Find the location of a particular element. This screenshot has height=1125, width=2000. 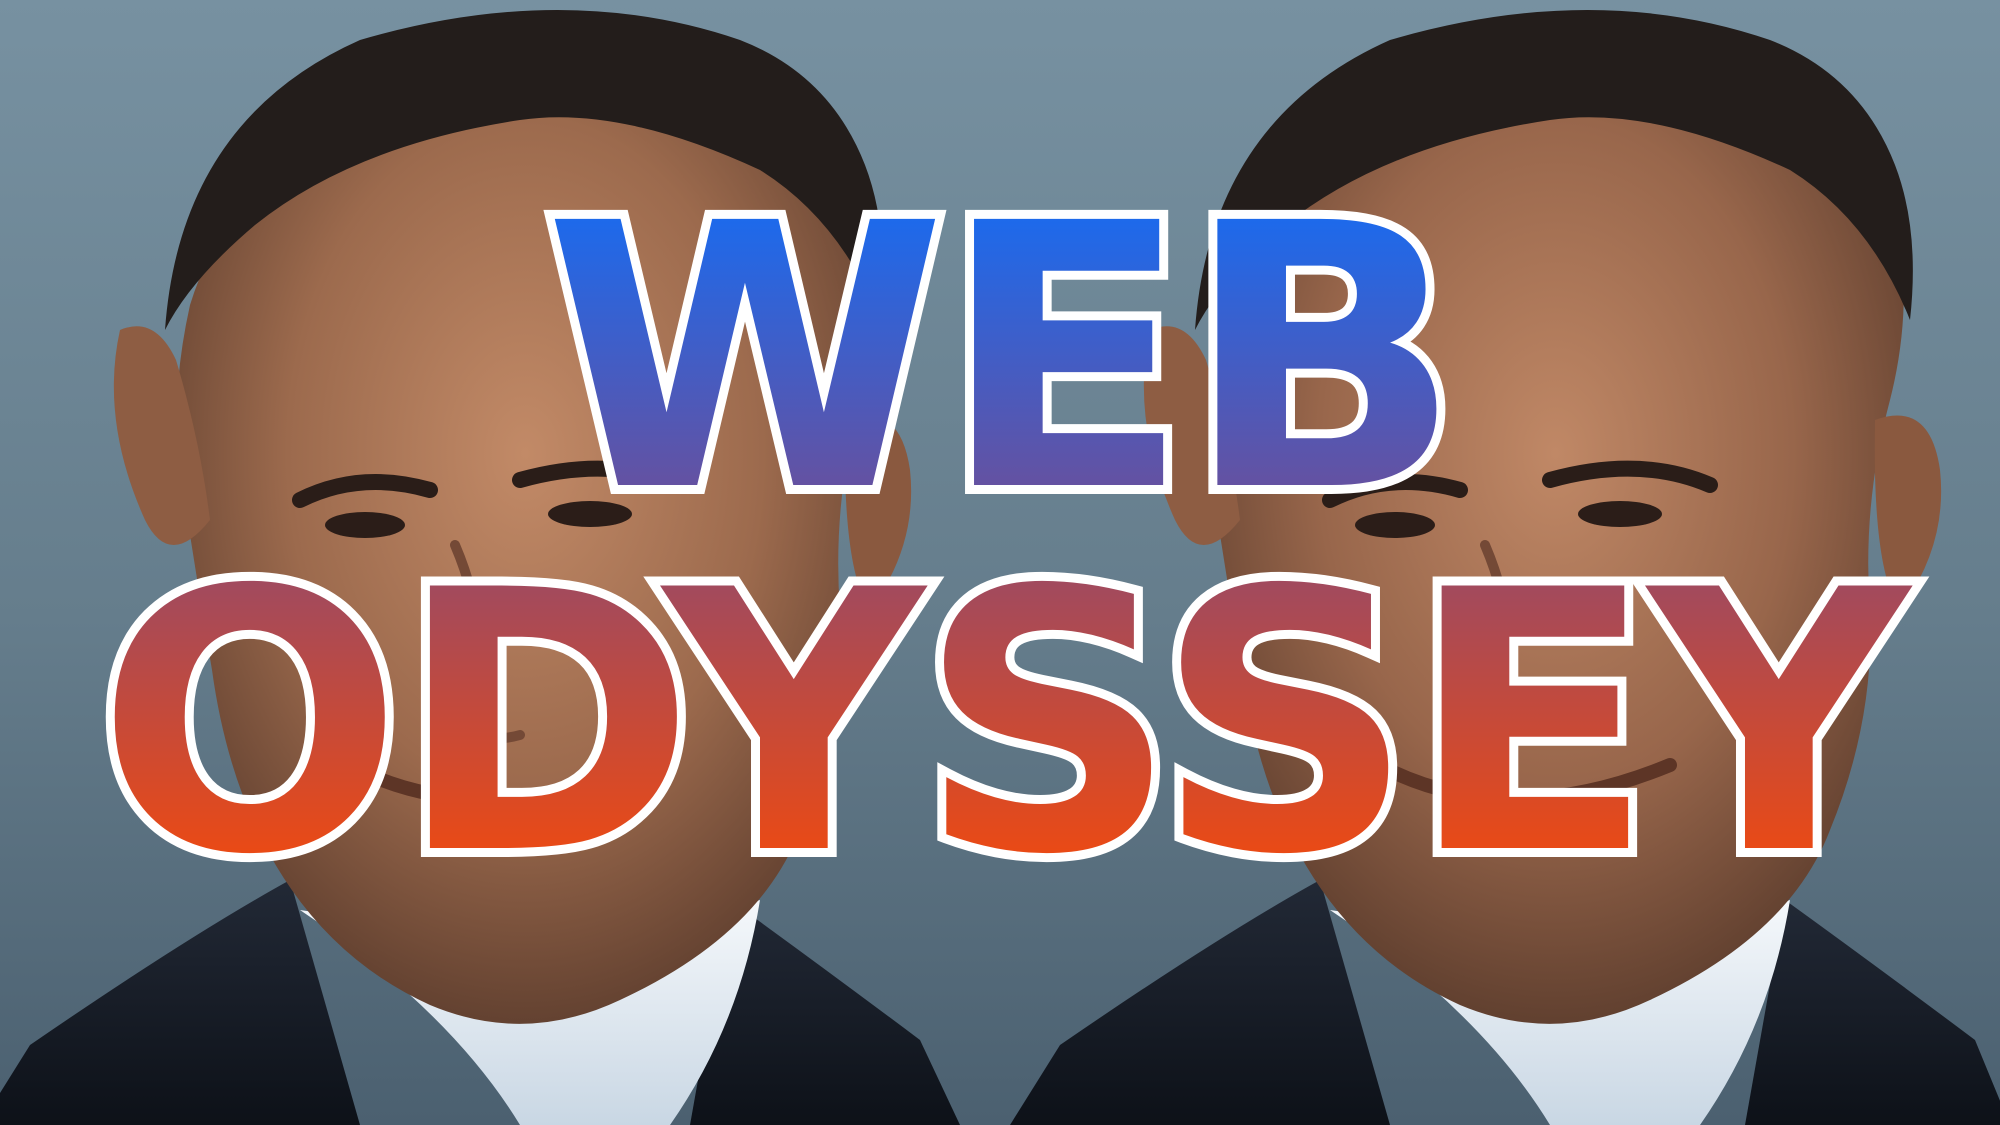

left-eye-right is located at coordinates (590, 514).